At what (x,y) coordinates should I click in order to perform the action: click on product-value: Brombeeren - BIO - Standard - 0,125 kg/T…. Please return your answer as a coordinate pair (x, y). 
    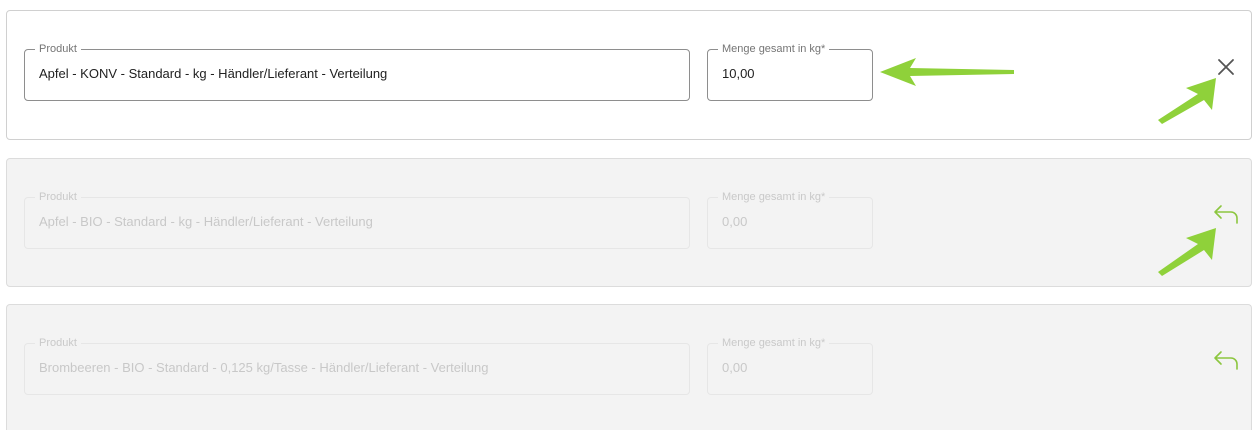
    Looking at the image, I should click on (264, 367).